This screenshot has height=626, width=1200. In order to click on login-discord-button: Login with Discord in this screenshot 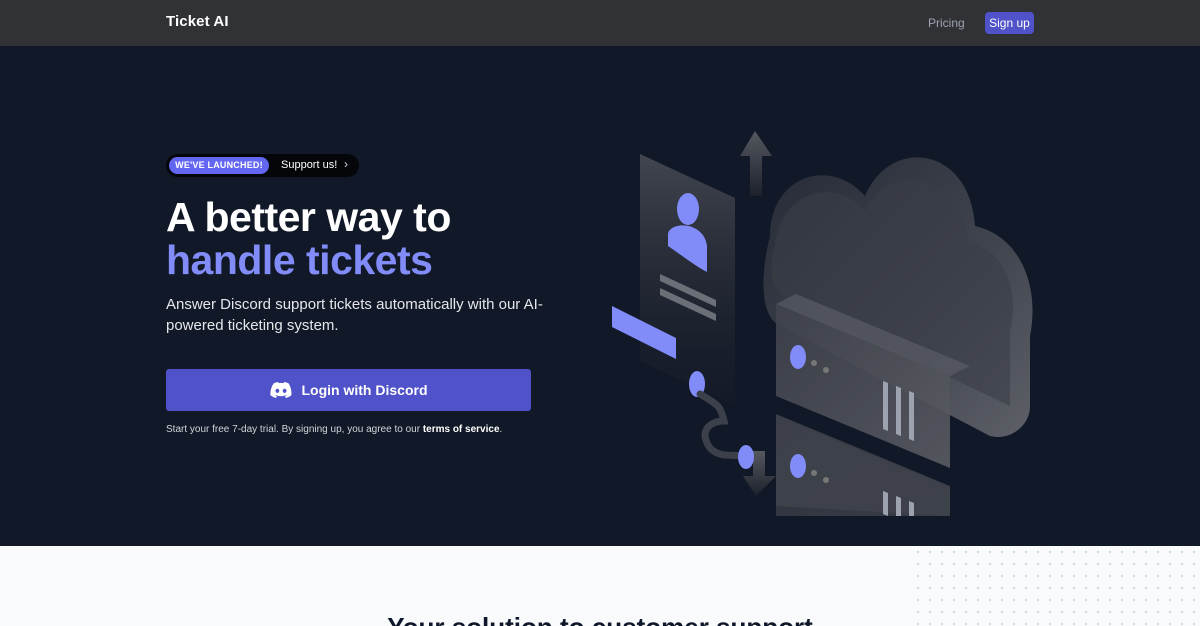, I will do `click(348, 390)`.